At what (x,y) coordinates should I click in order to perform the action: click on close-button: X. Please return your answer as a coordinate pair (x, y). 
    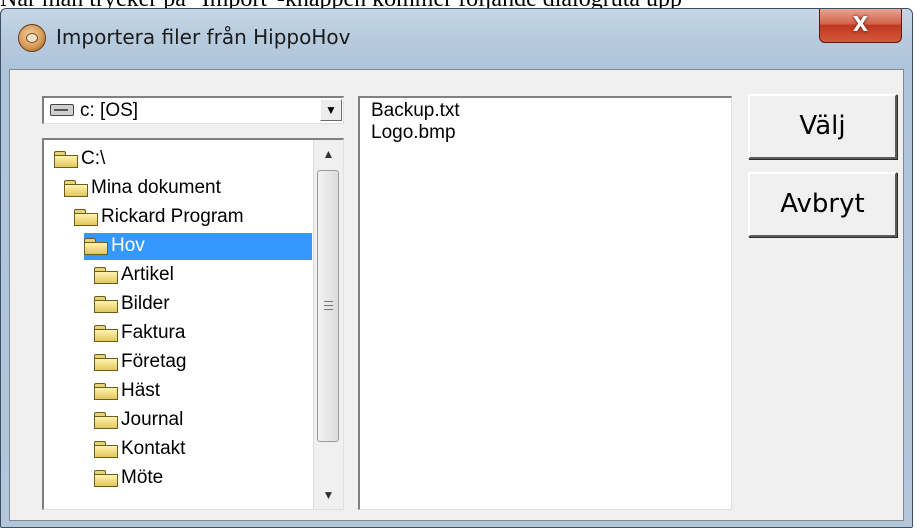
    Looking at the image, I should click on (860, 26).